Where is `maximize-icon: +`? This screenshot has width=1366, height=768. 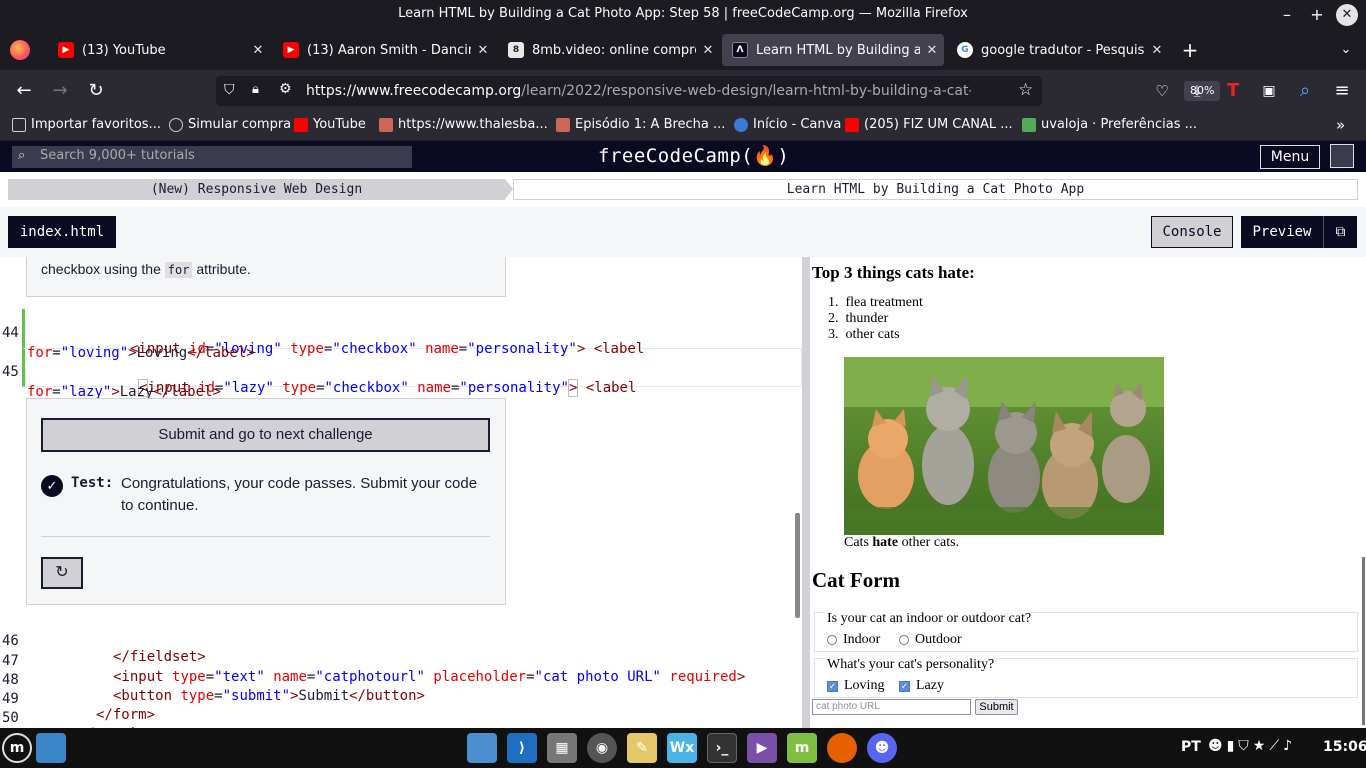
maximize-icon: + is located at coordinates (1317, 15).